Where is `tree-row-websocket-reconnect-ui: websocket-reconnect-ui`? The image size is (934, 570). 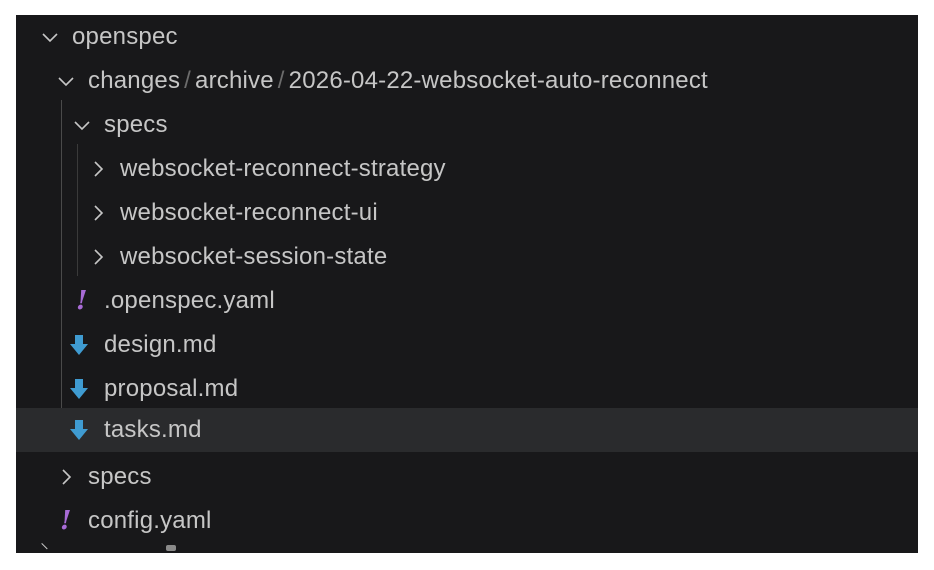 tree-row-websocket-reconnect-ui: websocket-reconnect-ui is located at coordinates (467, 213).